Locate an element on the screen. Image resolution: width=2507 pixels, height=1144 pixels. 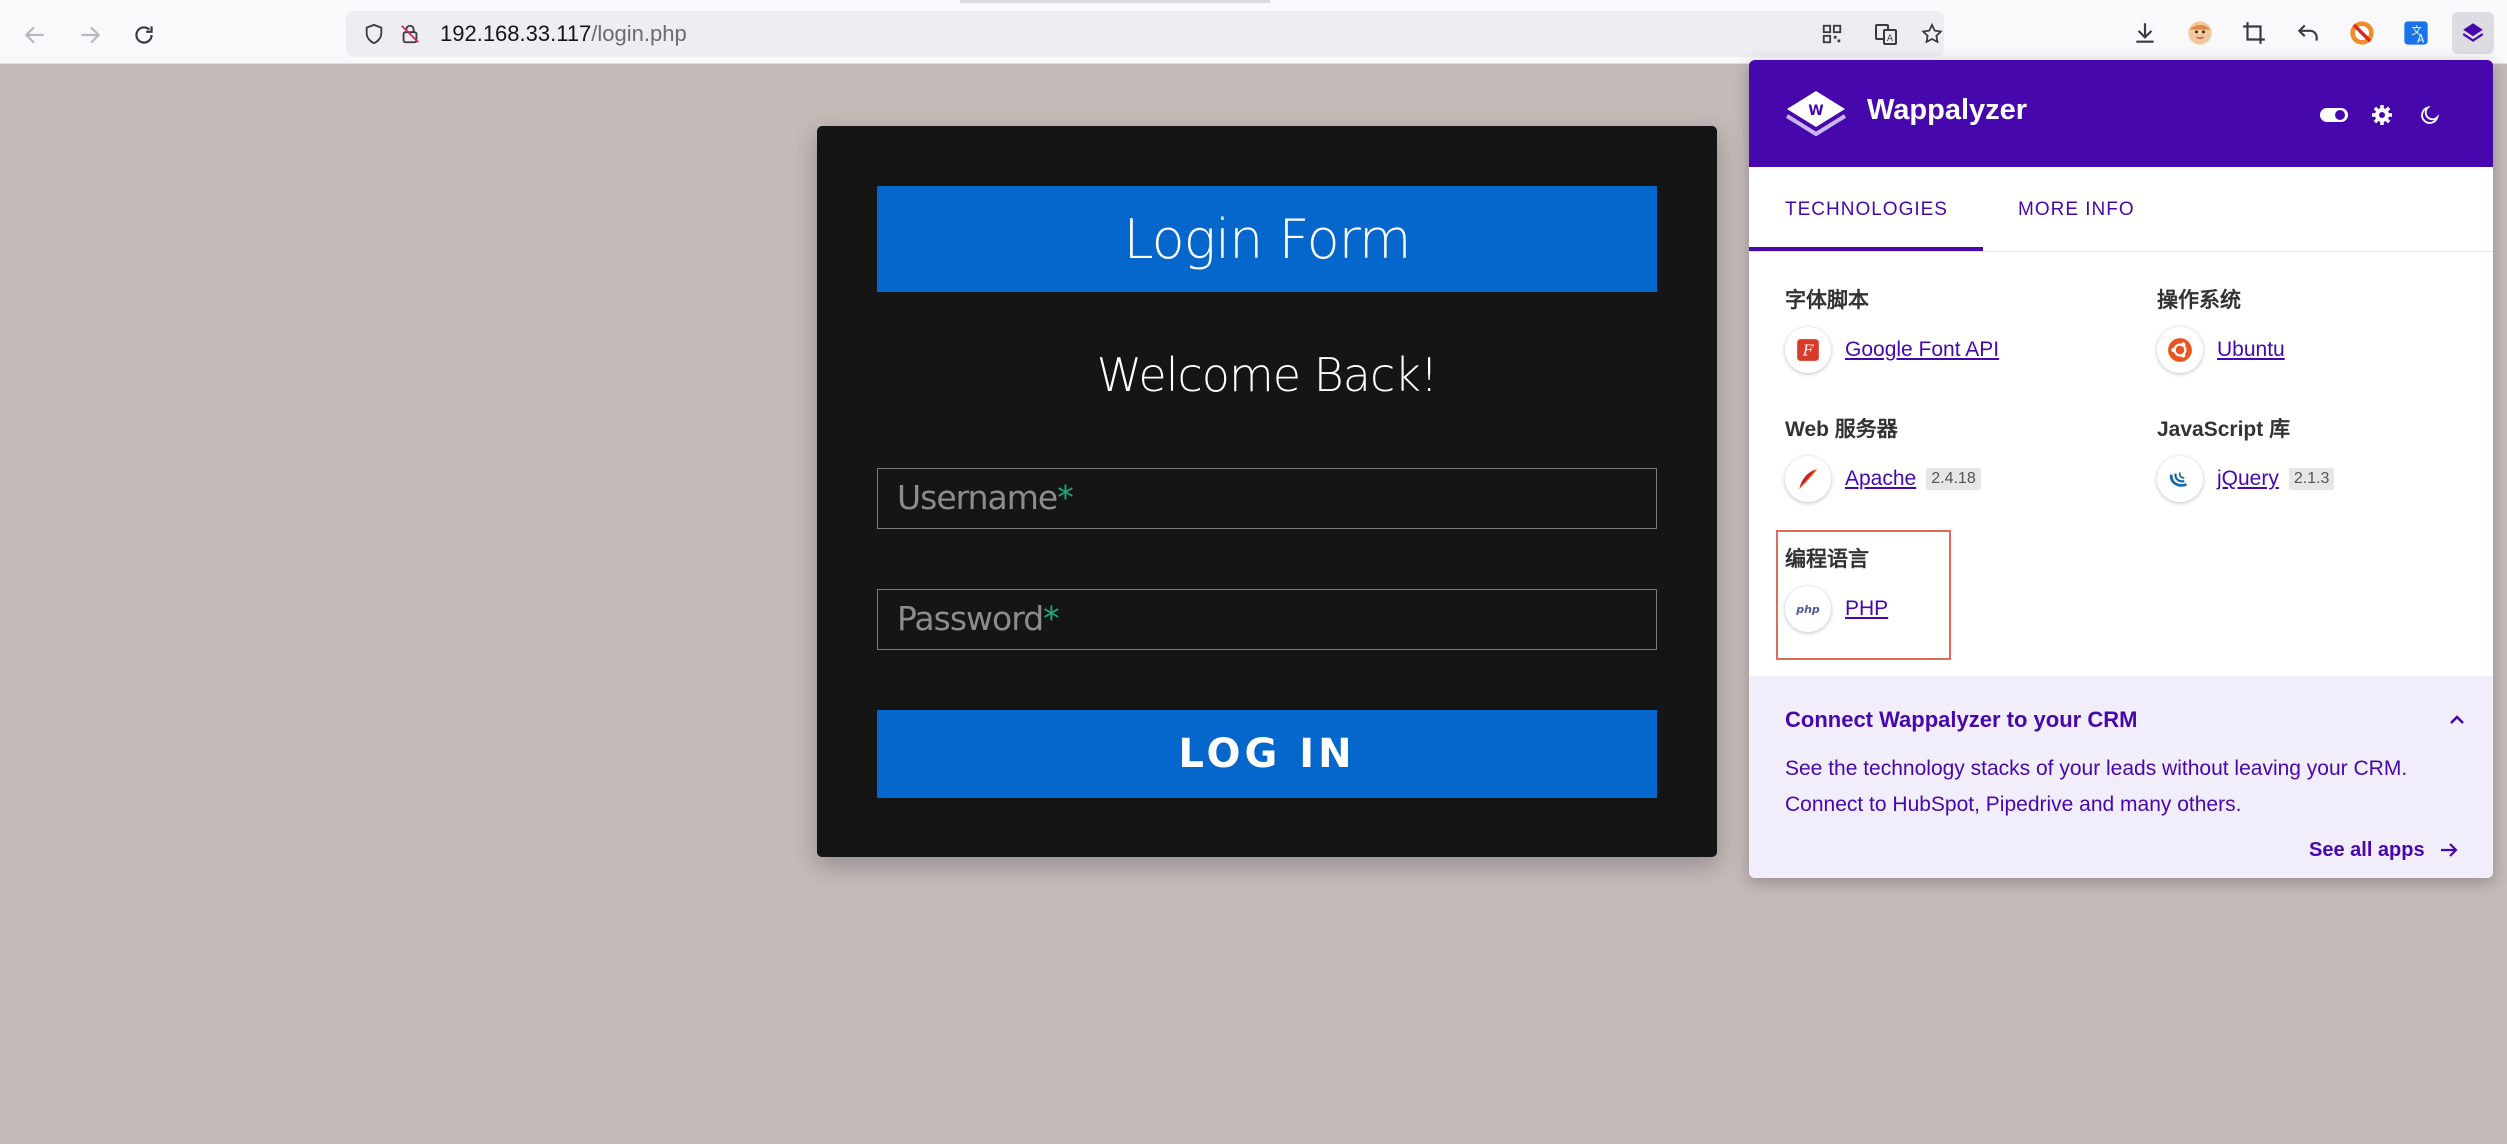
settings-icon is located at coordinates (2382, 115).